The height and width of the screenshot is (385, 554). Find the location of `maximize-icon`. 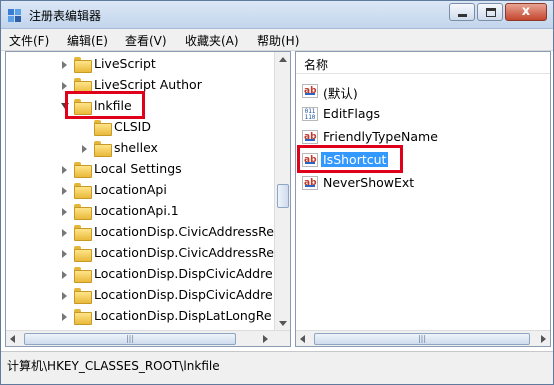

maximize-icon is located at coordinates (491, 12).